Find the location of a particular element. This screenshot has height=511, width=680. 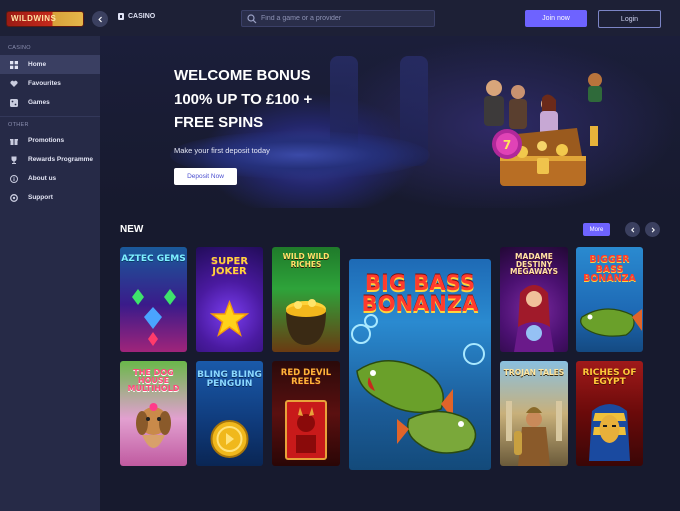

game-tile-red-devil-reels: RED DEVIL REELS is located at coordinates (306, 413).